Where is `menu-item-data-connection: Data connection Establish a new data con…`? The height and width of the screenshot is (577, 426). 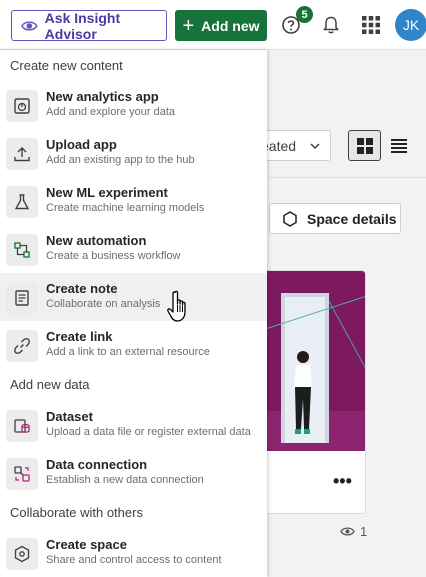 menu-item-data-connection: Data connection Establish a new data con… is located at coordinates (133, 473).